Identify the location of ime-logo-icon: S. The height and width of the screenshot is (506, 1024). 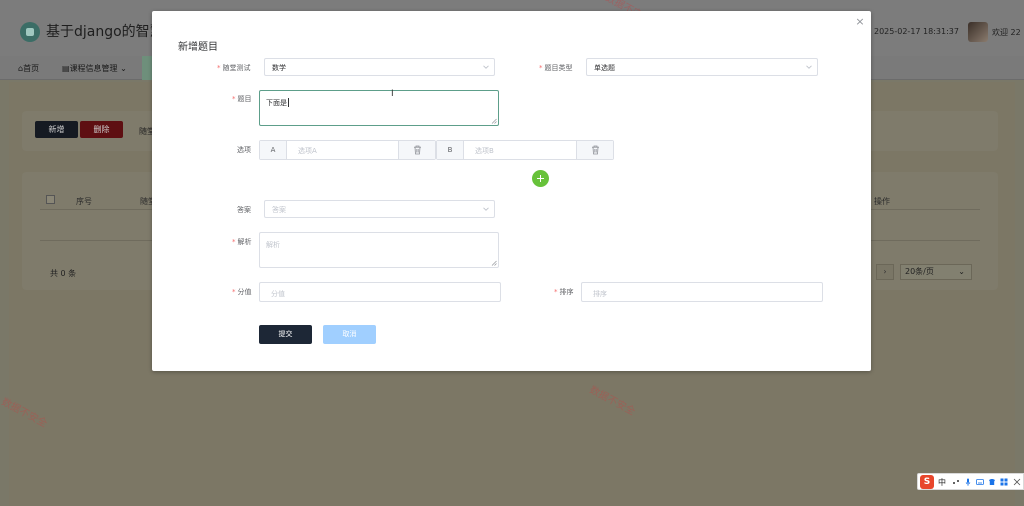
(927, 482).